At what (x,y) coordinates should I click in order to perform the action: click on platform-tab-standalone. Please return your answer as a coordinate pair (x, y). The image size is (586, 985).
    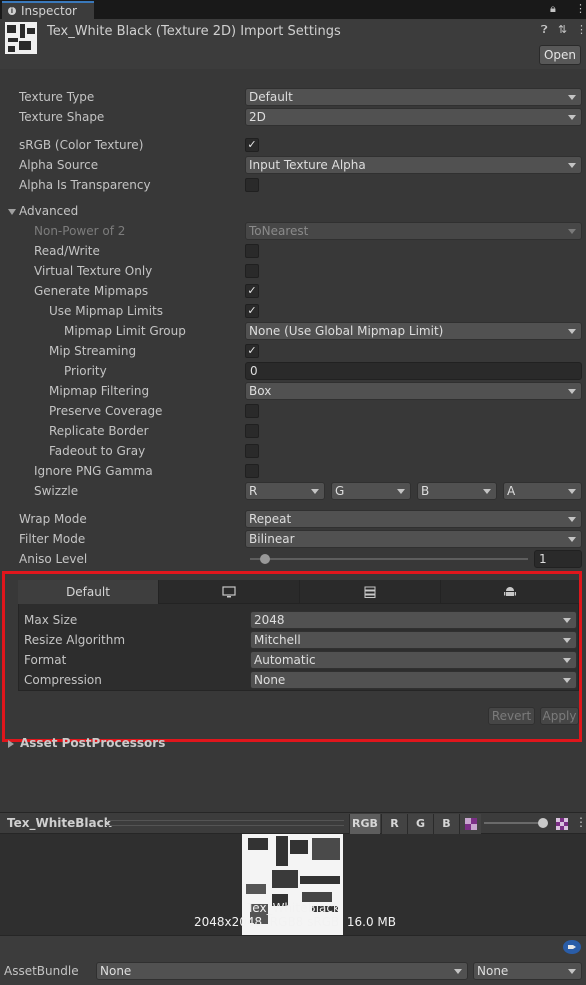
    Looking at the image, I should click on (229, 592).